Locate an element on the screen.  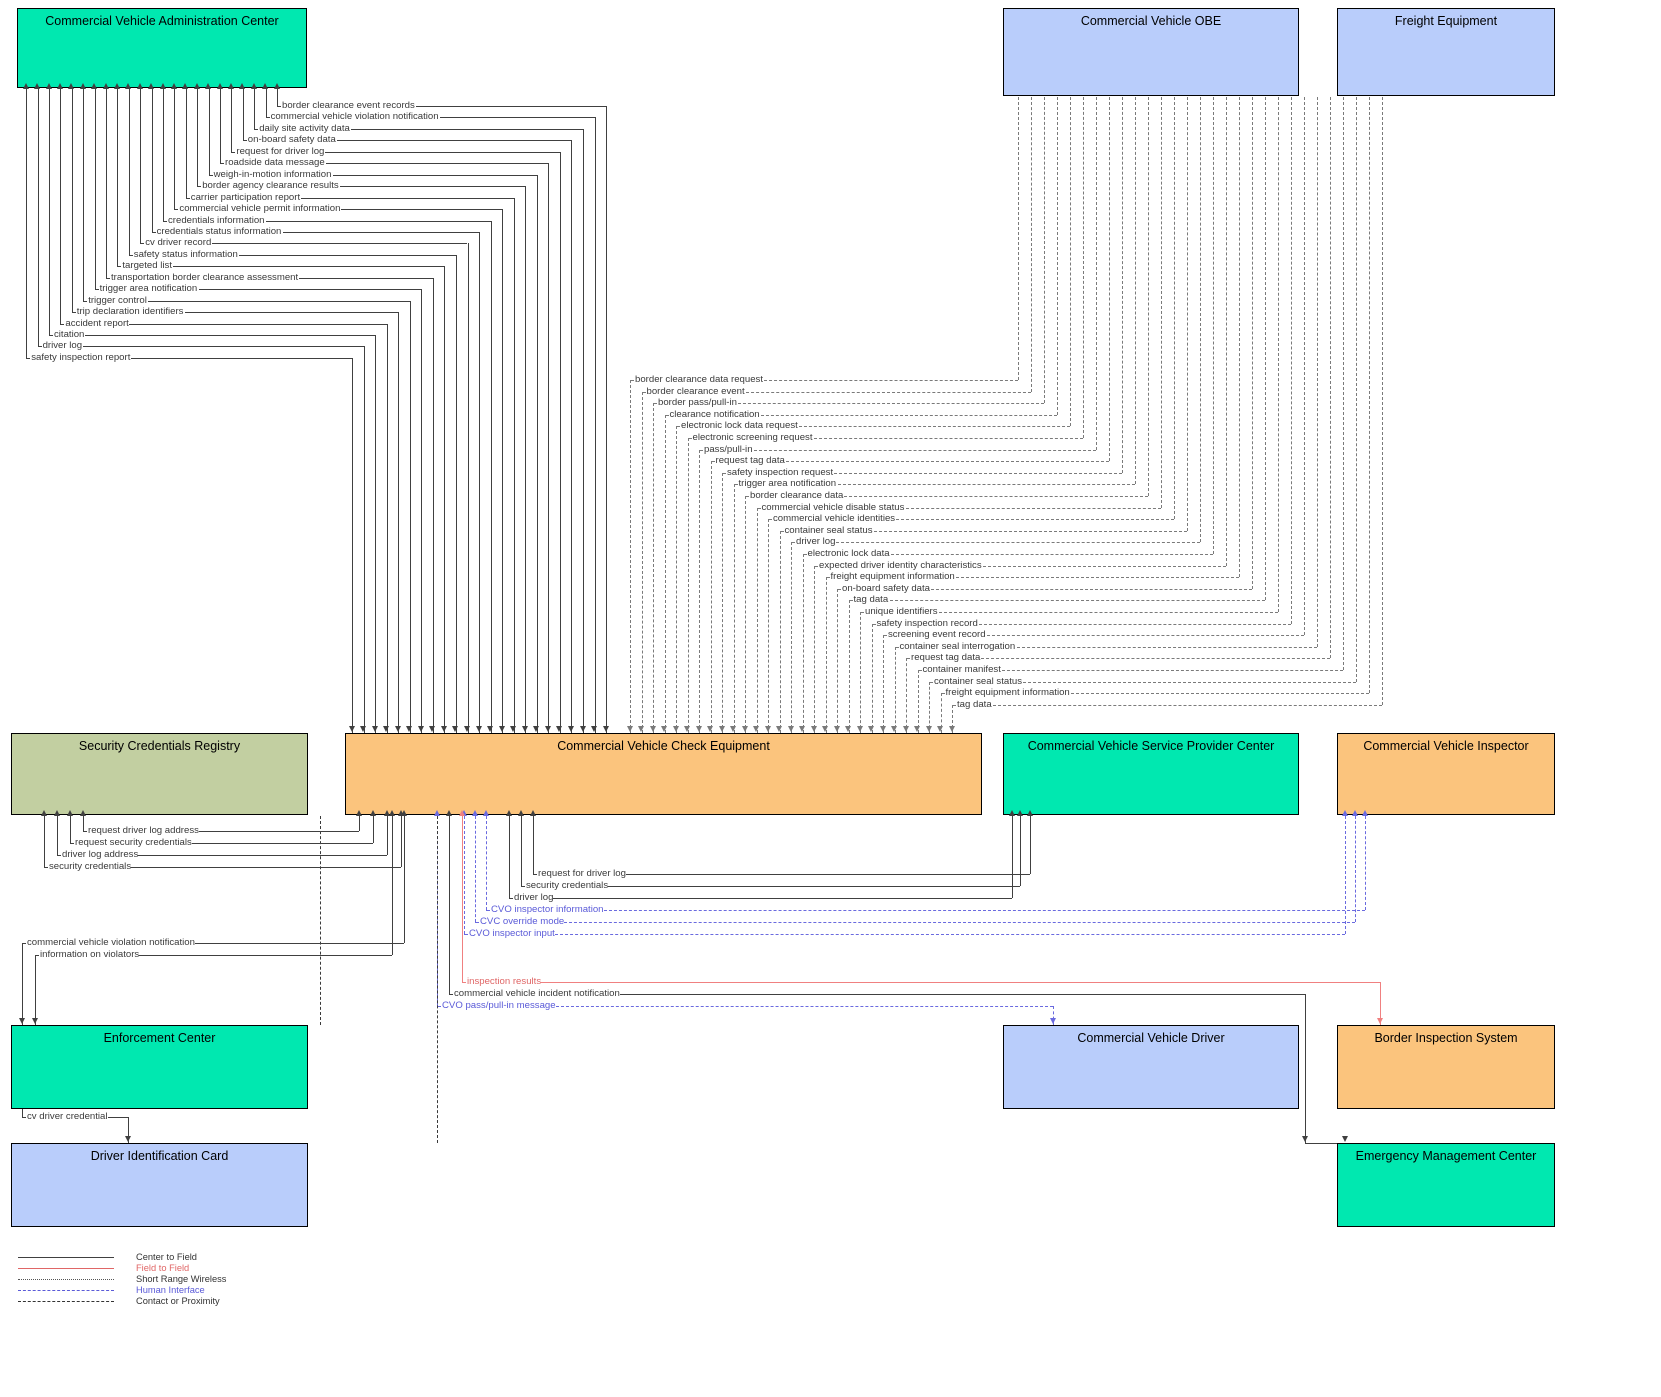
legend-item: Human Interface is located at coordinates (168, 1290).